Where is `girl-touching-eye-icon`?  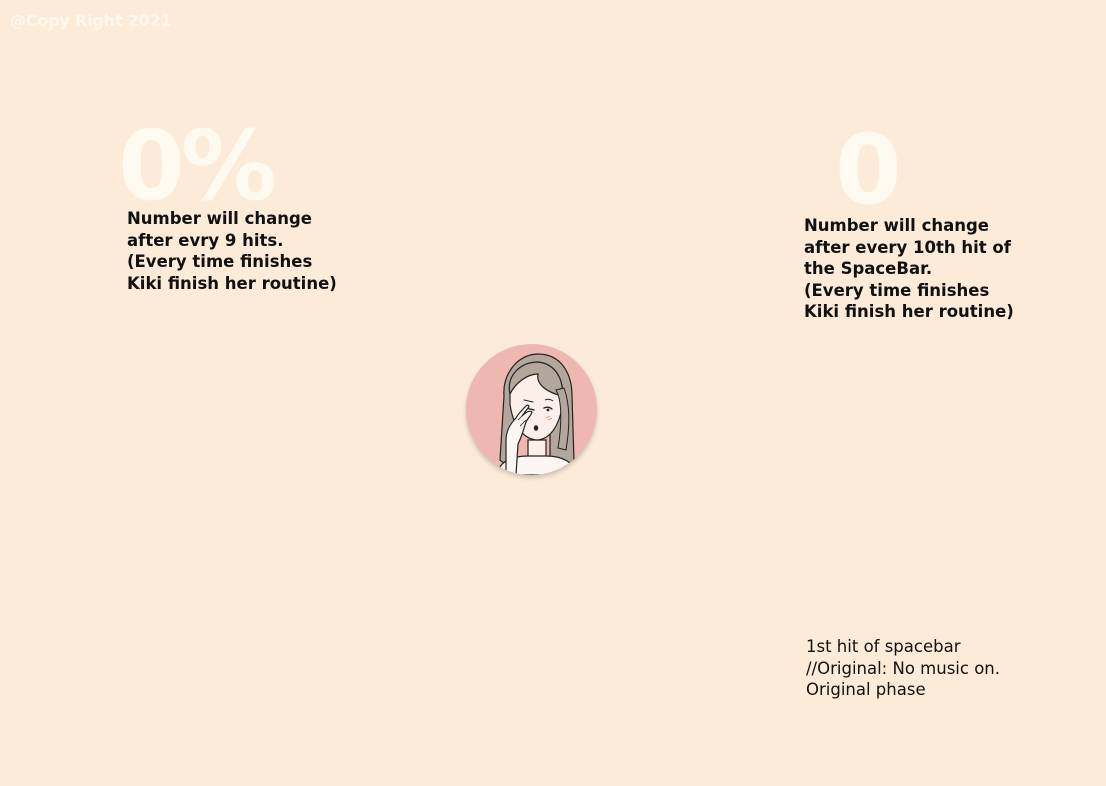 girl-touching-eye-icon is located at coordinates (537, 414).